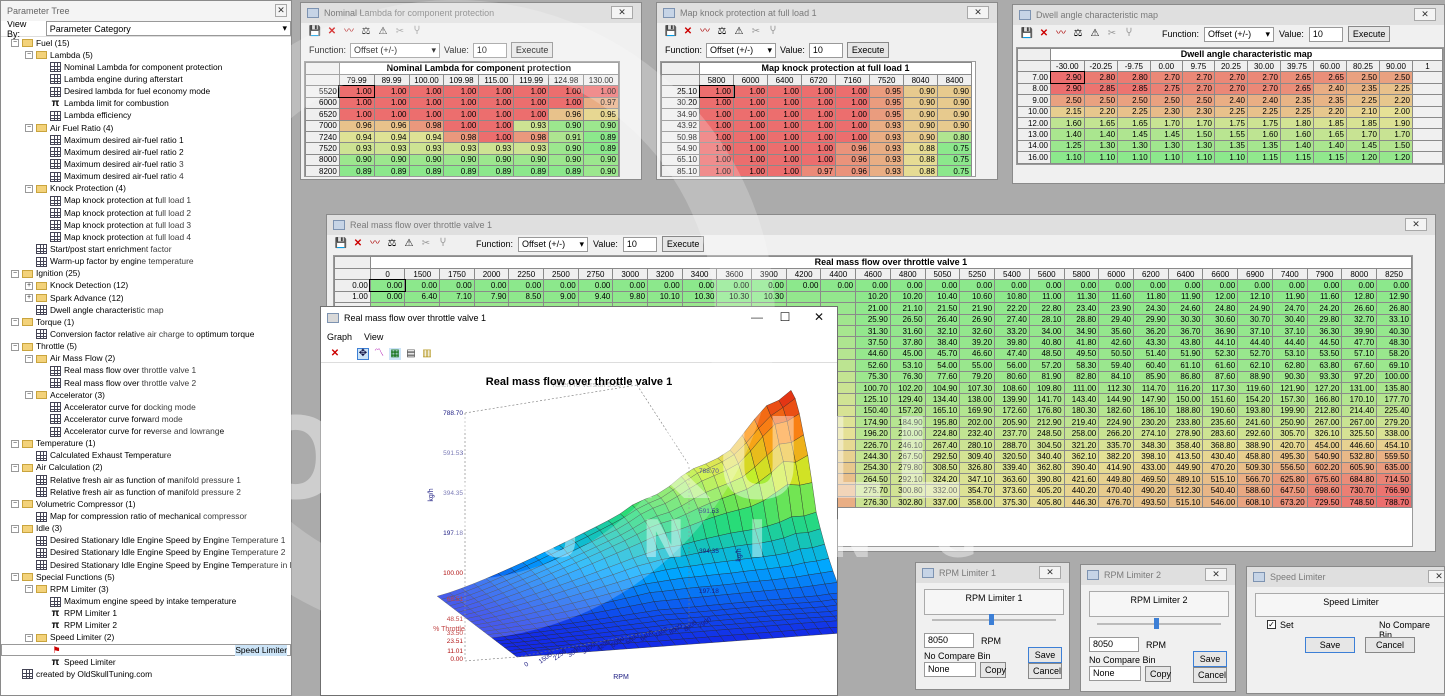  I want to click on table-cell: 11.60, so click(1324, 297).